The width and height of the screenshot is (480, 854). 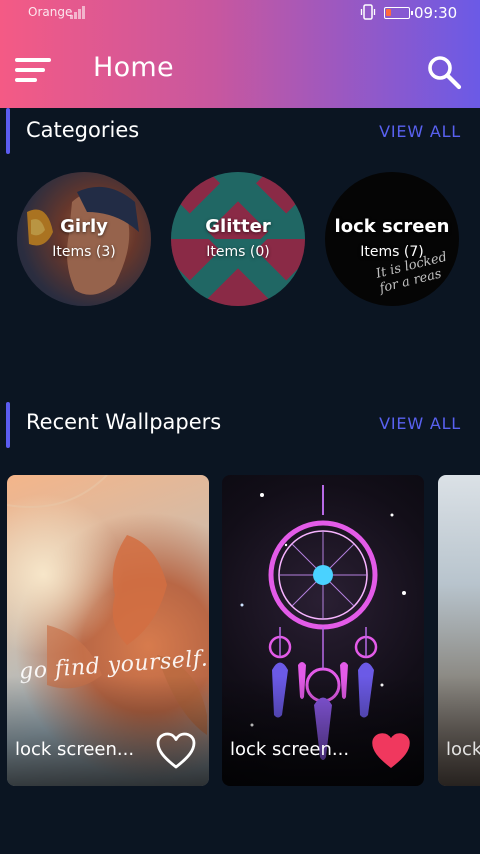 I want to click on category-name: lock screen, so click(x=392, y=226).